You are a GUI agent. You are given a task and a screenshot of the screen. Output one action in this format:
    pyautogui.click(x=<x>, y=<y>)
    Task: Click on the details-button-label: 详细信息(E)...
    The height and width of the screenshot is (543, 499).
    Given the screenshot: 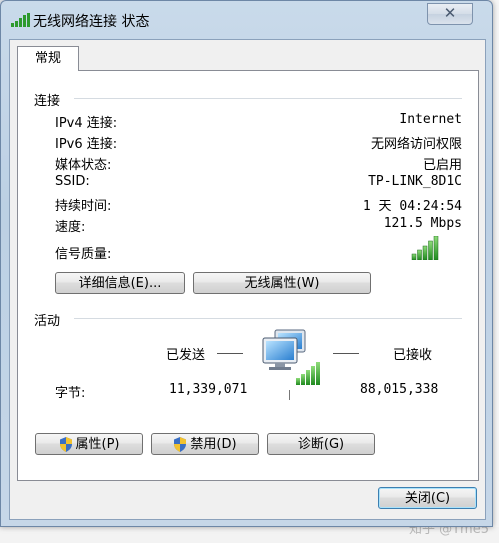 What is the action you would take?
    pyautogui.click(x=120, y=283)
    